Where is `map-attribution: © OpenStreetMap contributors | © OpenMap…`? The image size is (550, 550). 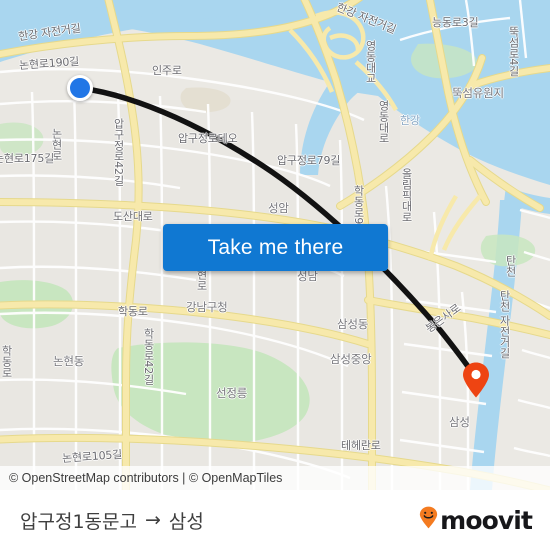 map-attribution: © OpenStreetMap contributors | © OpenMap… is located at coordinates (275, 478).